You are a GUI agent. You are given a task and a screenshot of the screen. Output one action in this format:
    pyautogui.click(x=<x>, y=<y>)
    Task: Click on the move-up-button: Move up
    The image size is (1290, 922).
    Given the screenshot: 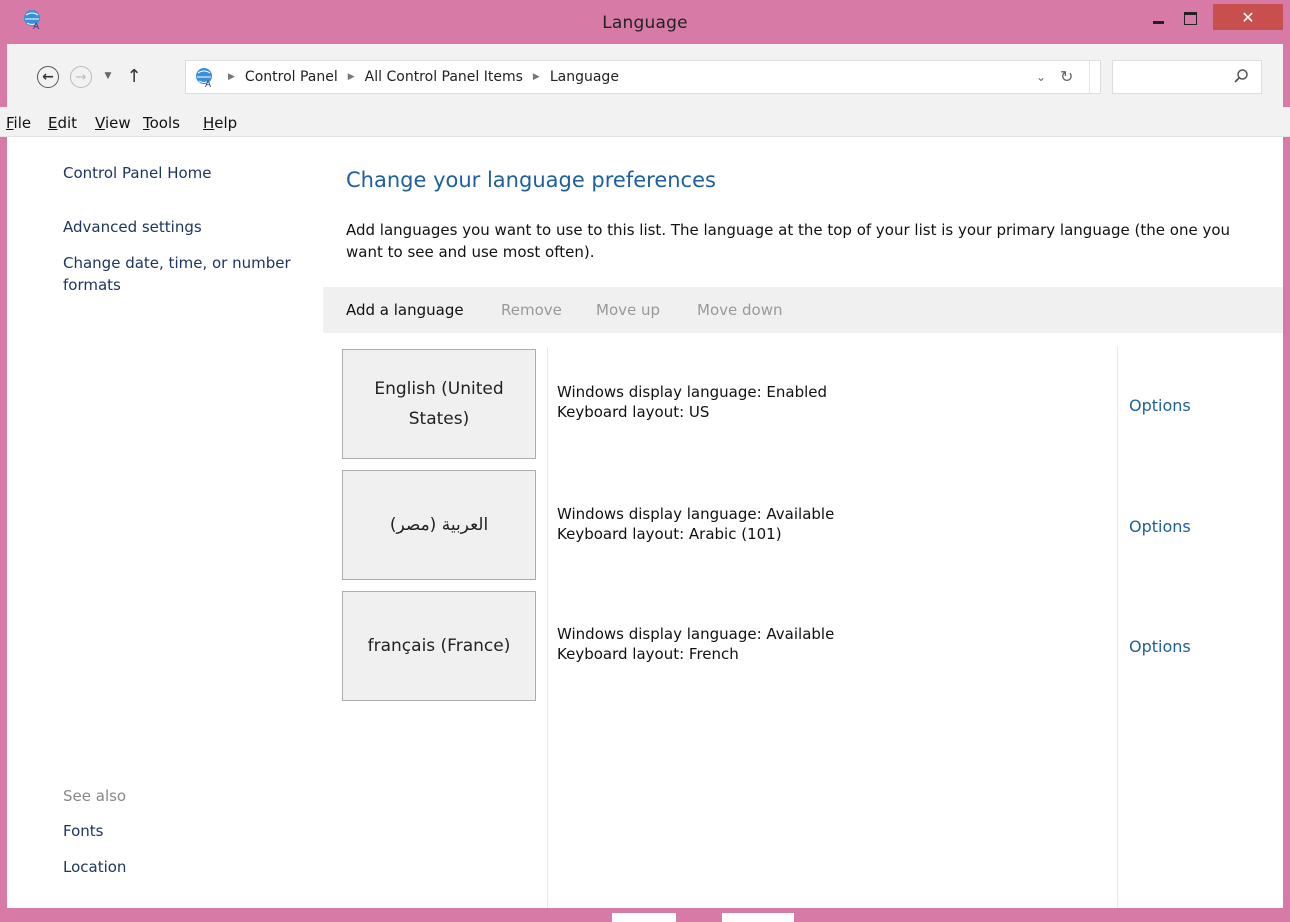 What is the action you would take?
    pyautogui.click(x=628, y=310)
    